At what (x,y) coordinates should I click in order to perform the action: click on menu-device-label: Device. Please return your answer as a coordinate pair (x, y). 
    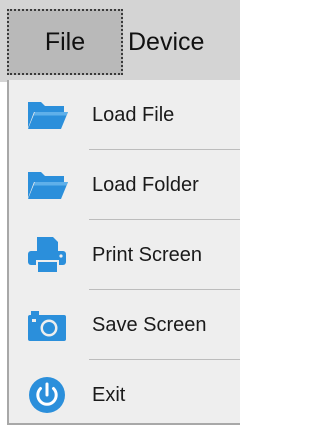
    Looking at the image, I should click on (166, 41).